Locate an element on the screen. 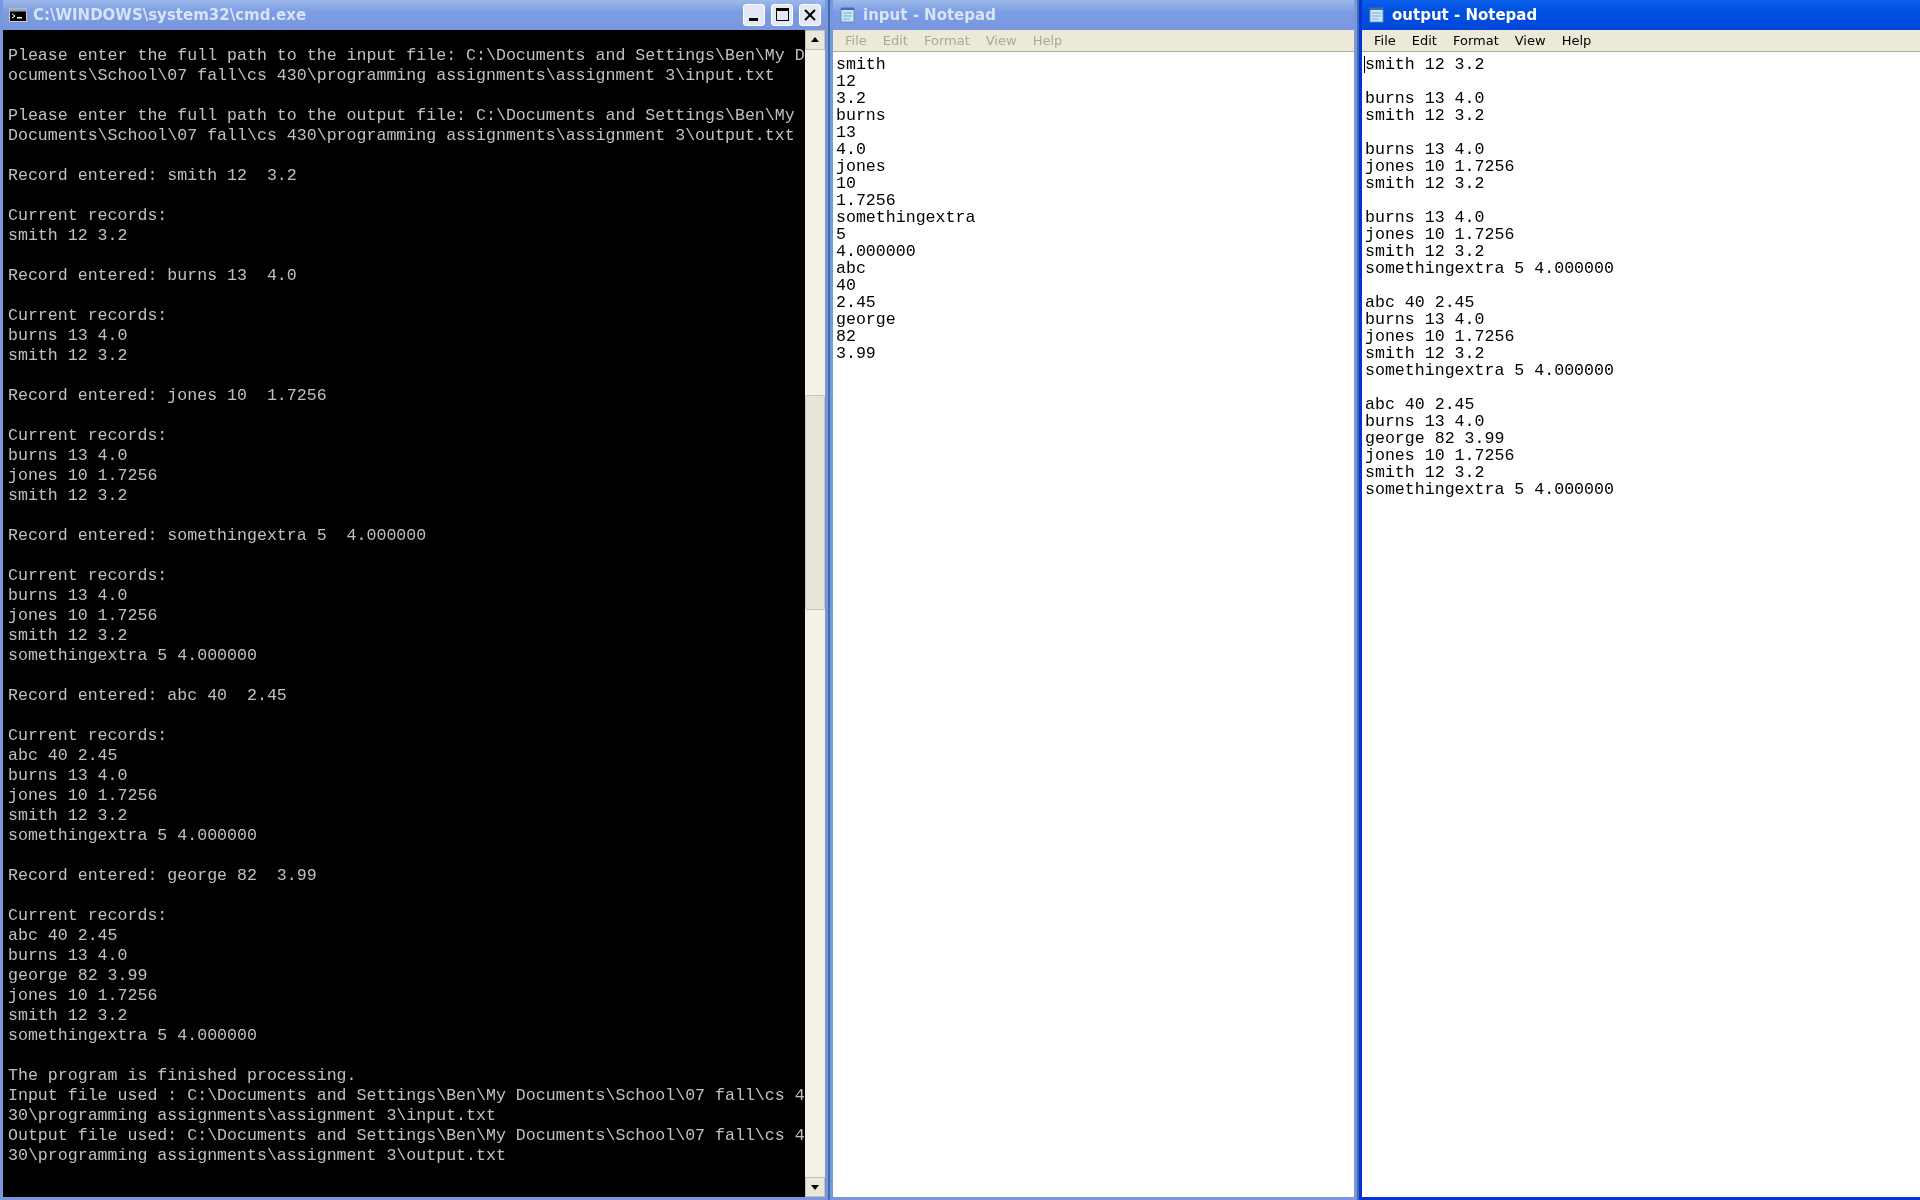  maximize-button is located at coordinates (782, 15).